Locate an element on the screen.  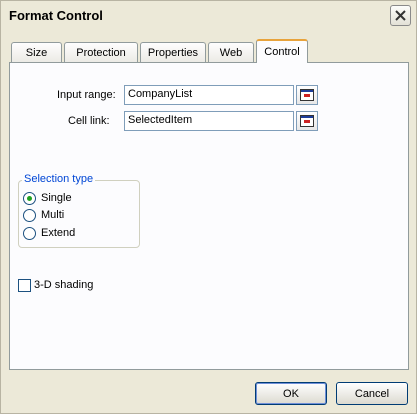
dialog-title: Format Control is located at coordinates (56, 15).